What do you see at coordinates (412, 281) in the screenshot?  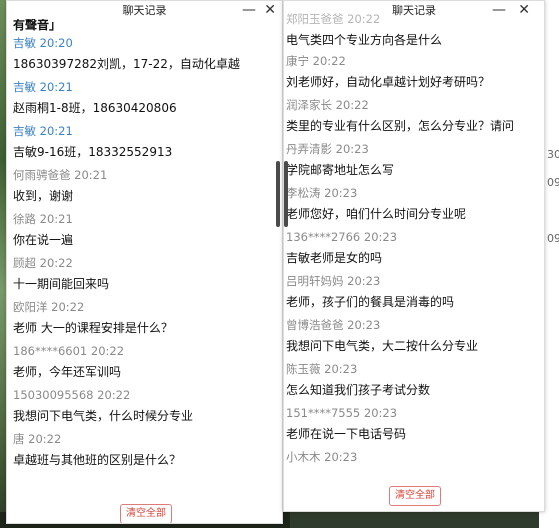 I see `message-meta: 吕明轩妈妈 20:23` at bounding box center [412, 281].